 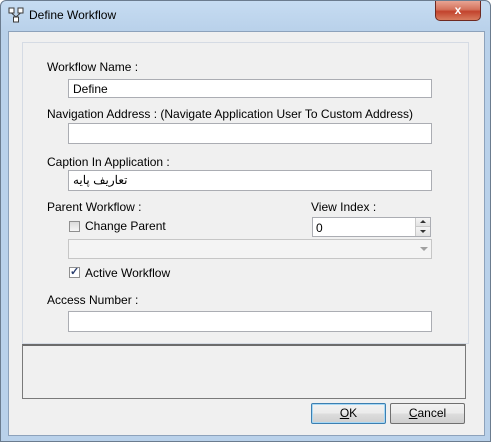 What do you see at coordinates (245, 16) in the screenshot?
I see `title-bar: Define Workflow x` at bounding box center [245, 16].